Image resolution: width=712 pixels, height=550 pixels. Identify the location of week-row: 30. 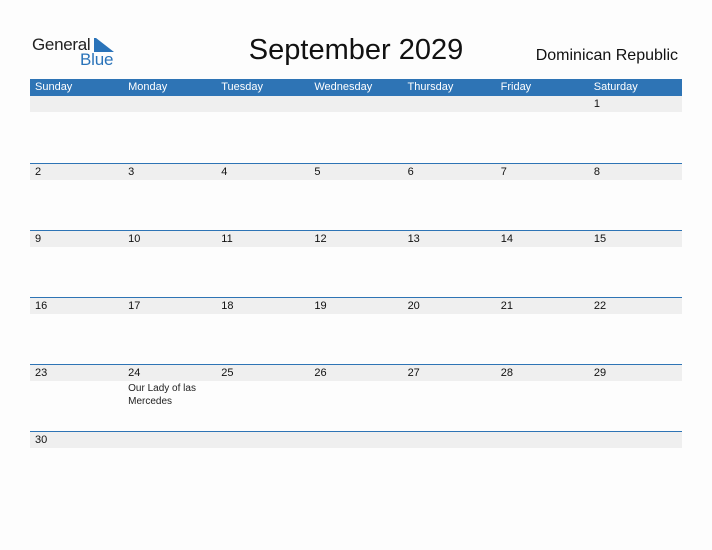
(356, 465).